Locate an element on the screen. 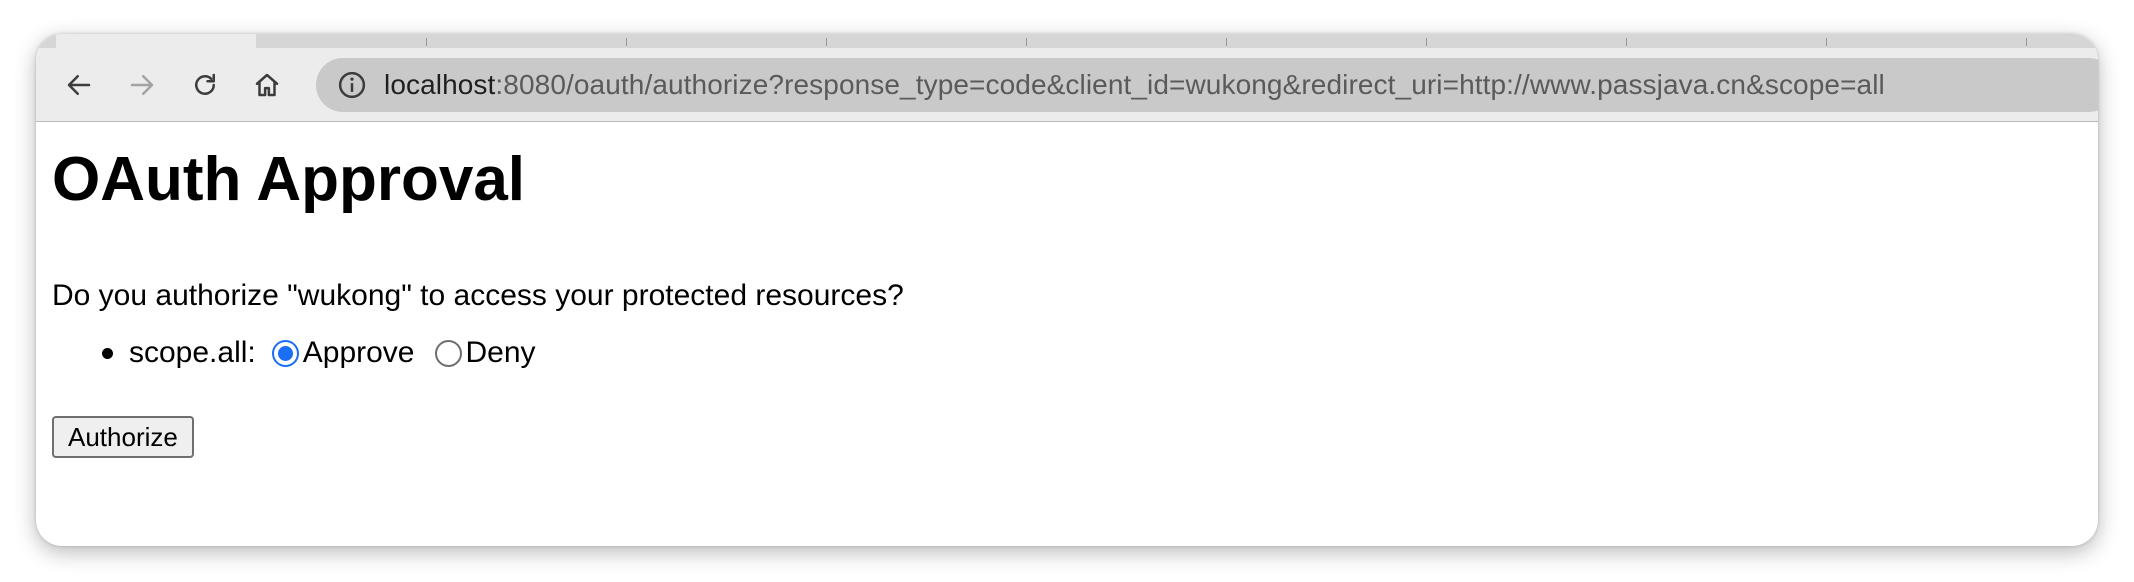  scope-list-item: scope.all: Approve Deny is located at coordinates (329, 353).